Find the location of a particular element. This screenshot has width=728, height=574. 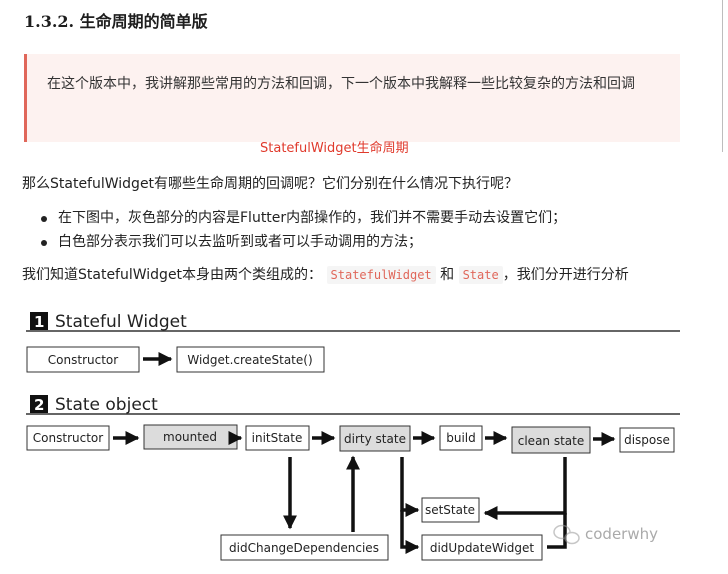

box-label: build is located at coordinates (461, 438).